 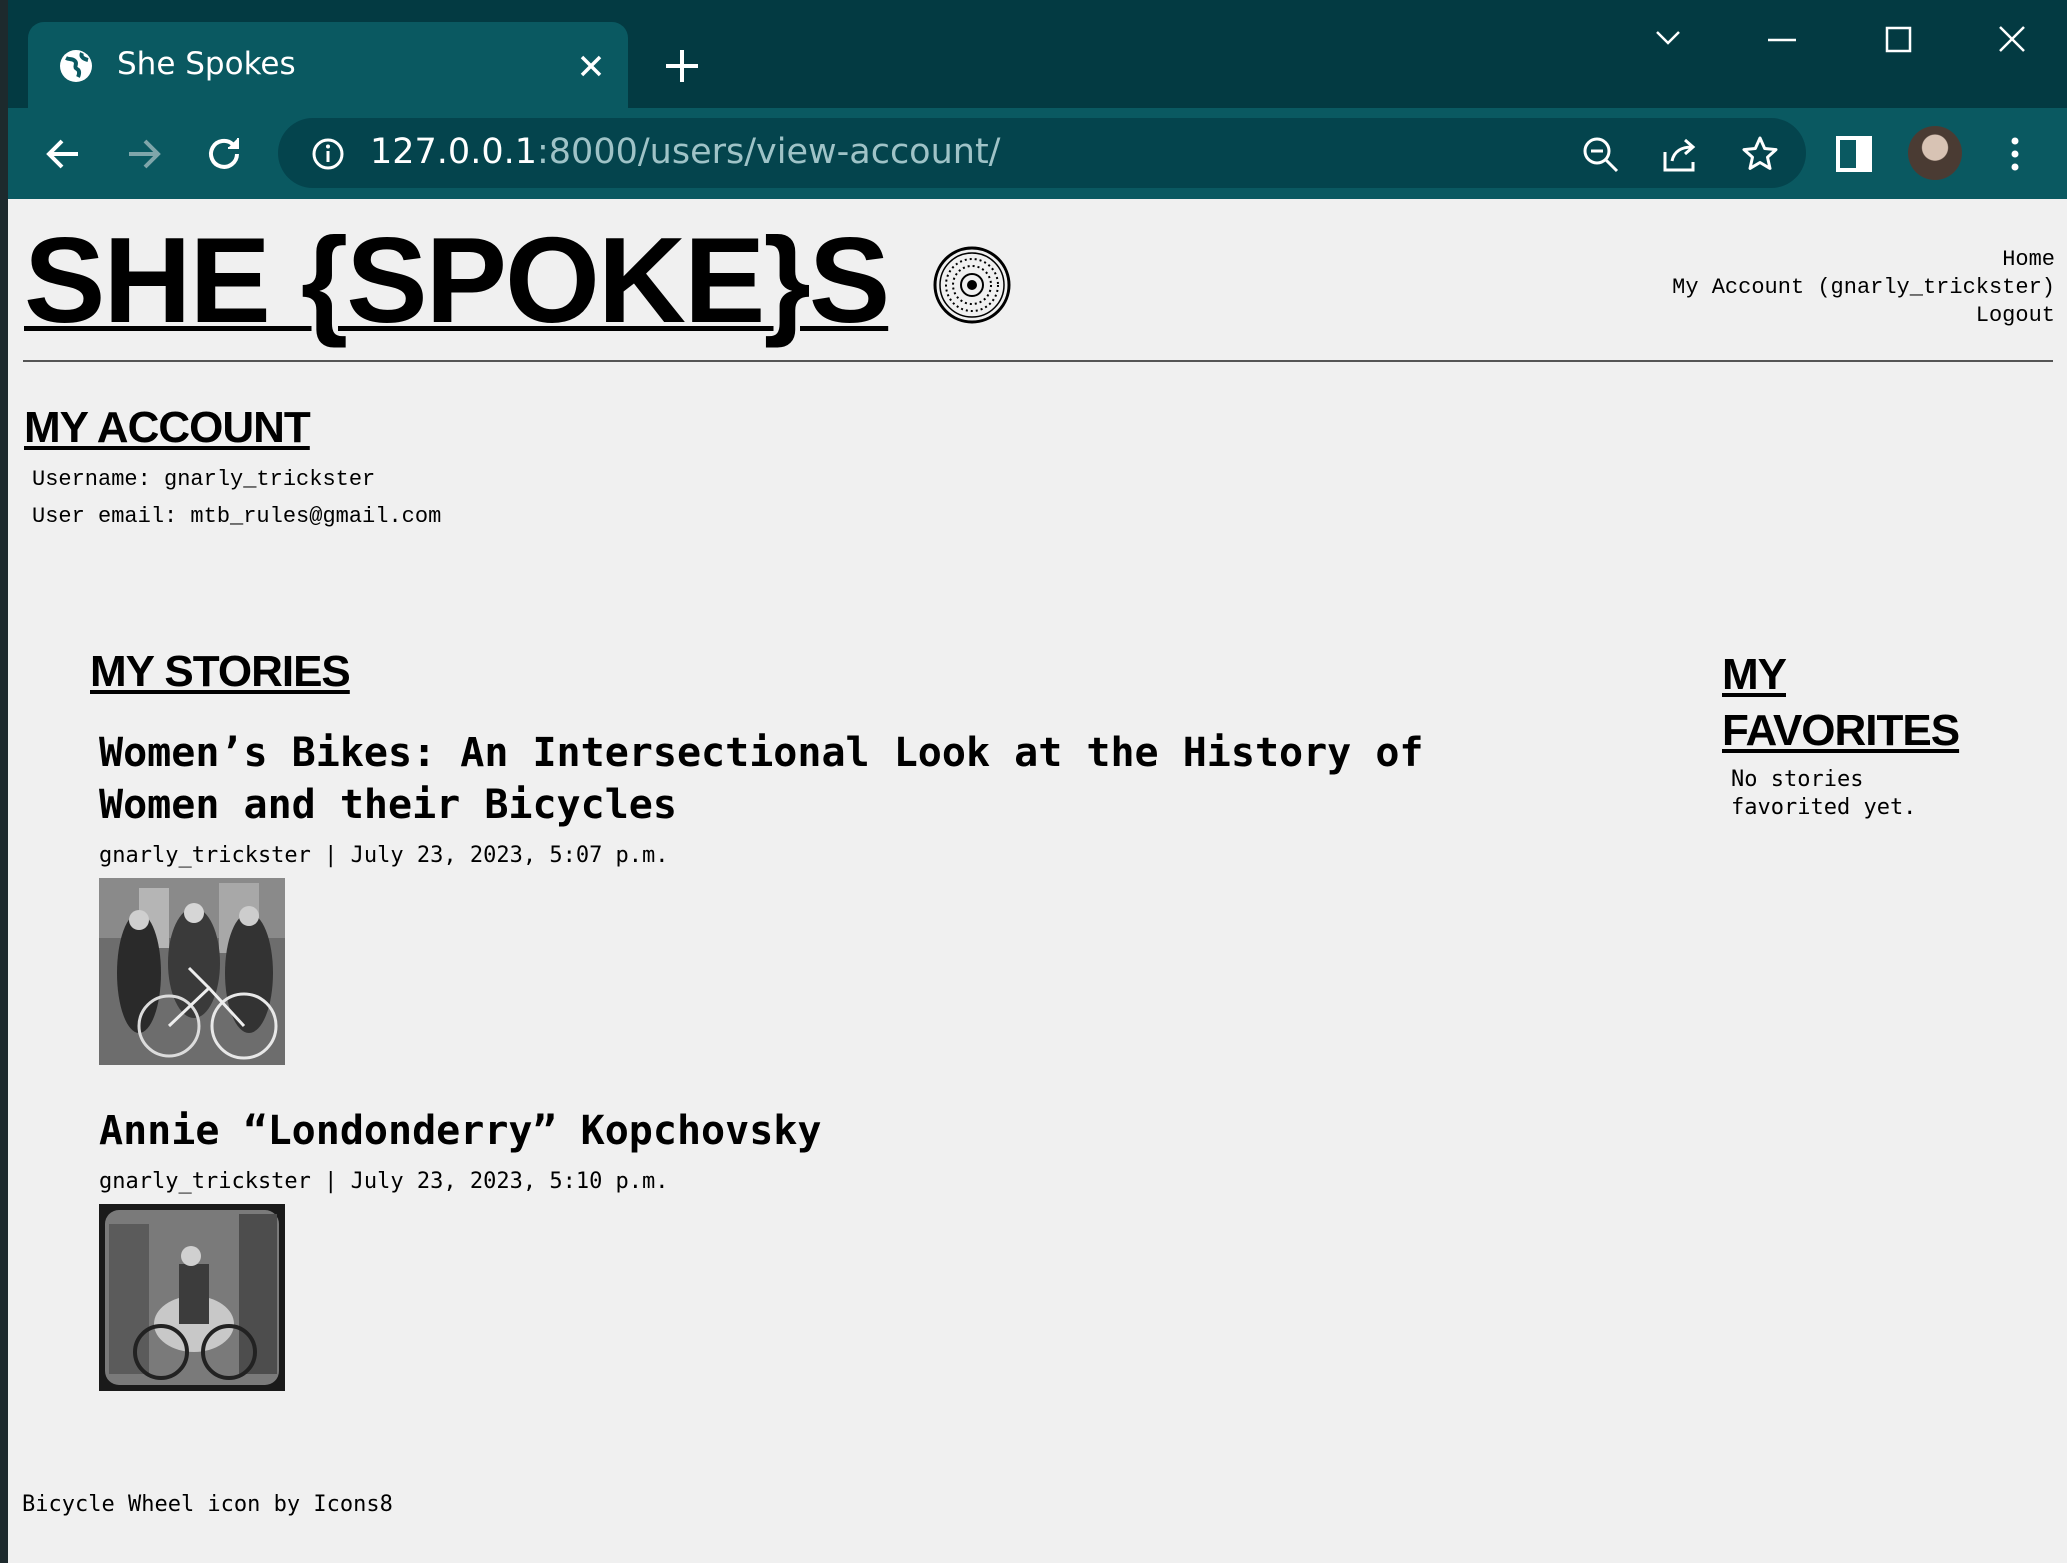 I want to click on minimize-icon, so click(x=1782, y=40).